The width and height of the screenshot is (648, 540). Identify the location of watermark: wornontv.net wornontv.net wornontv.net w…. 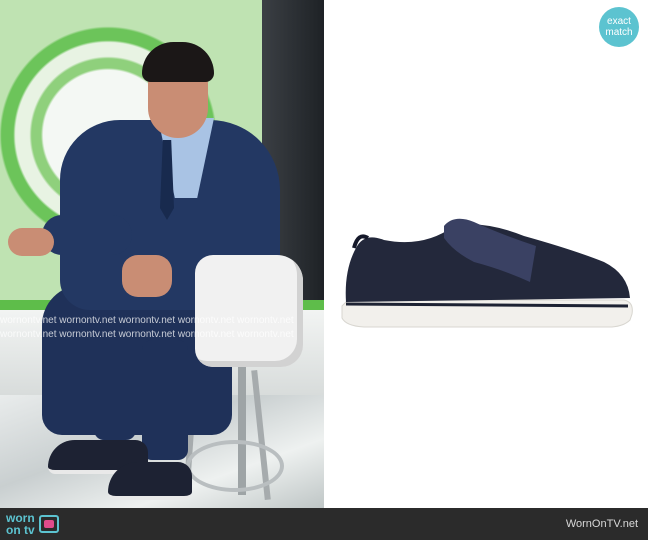
(162, 329).